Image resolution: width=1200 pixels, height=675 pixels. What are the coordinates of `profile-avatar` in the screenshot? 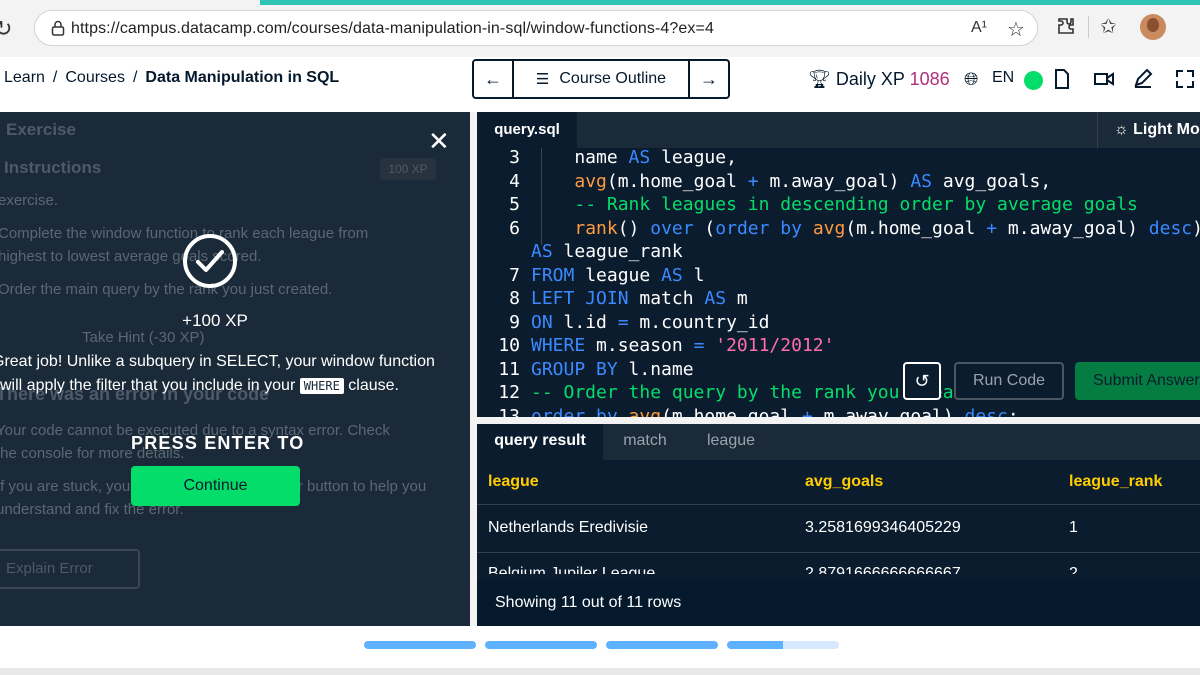 It's located at (1153, 27).